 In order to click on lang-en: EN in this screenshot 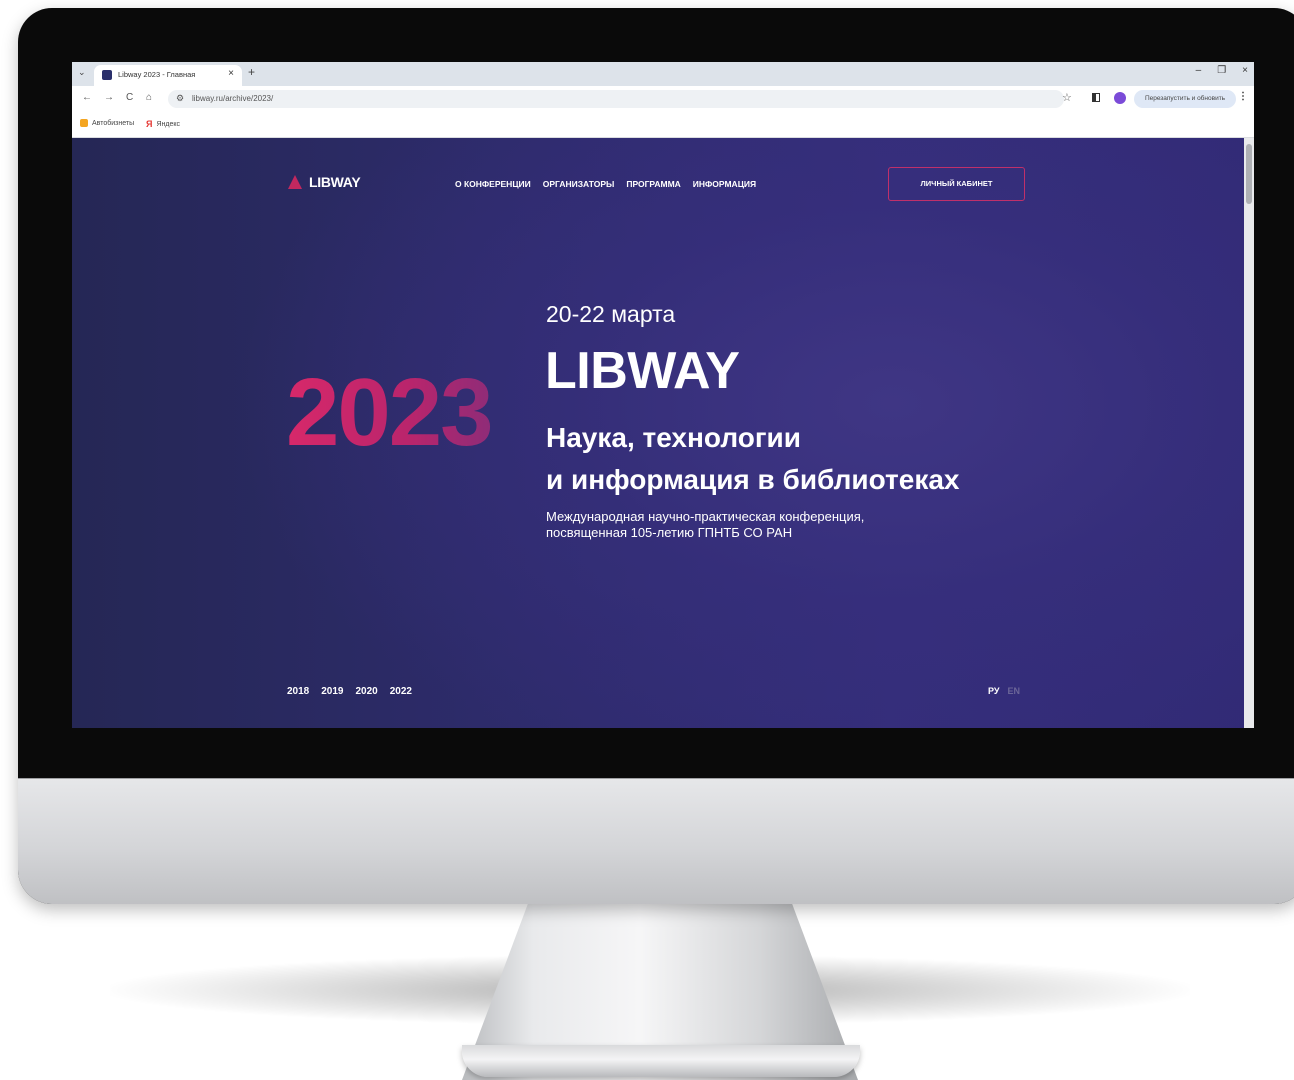, I will do `click(1013, 691)`.